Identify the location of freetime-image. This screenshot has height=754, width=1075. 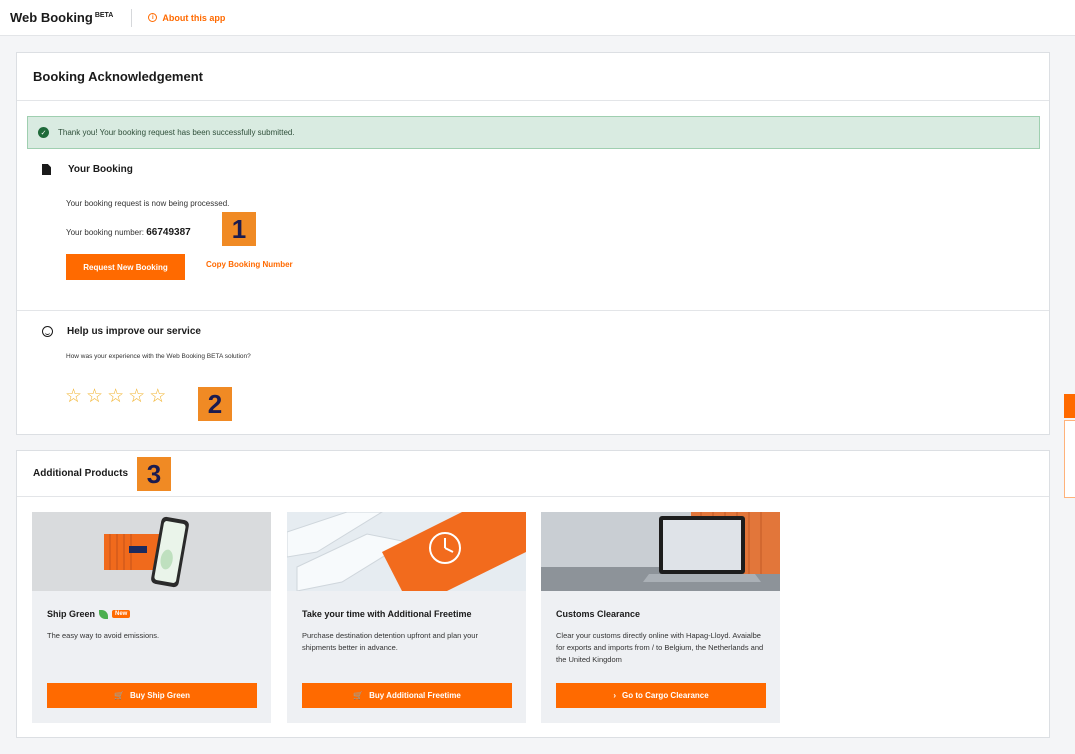
(406, 551).